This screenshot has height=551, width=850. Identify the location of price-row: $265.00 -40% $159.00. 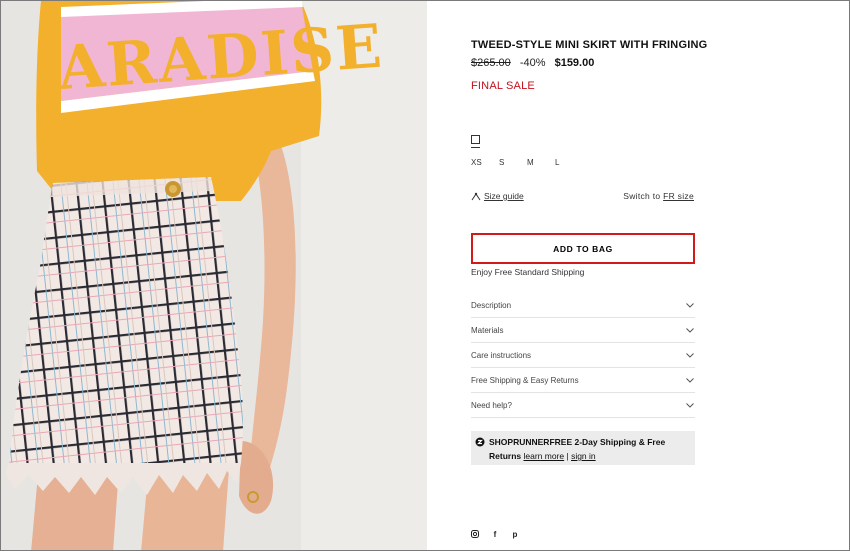
(532, 63).